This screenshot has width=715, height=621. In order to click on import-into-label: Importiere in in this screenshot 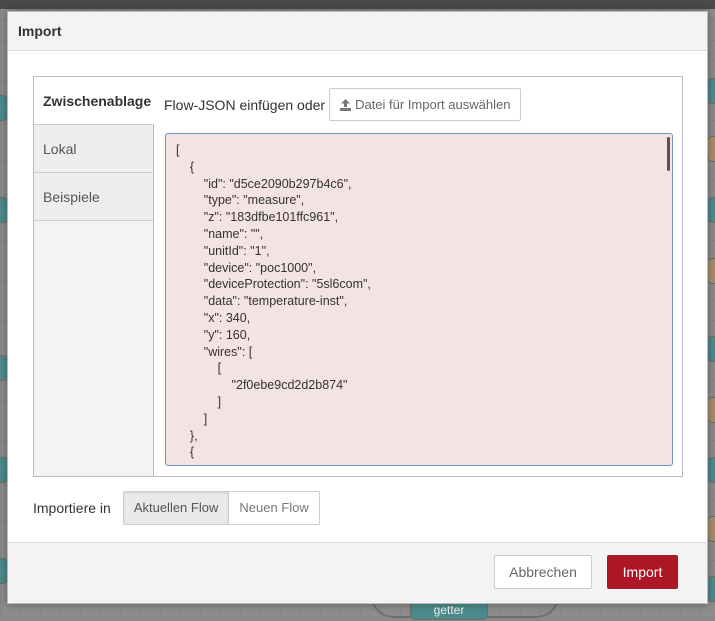, I will do `click(72, 508)`.